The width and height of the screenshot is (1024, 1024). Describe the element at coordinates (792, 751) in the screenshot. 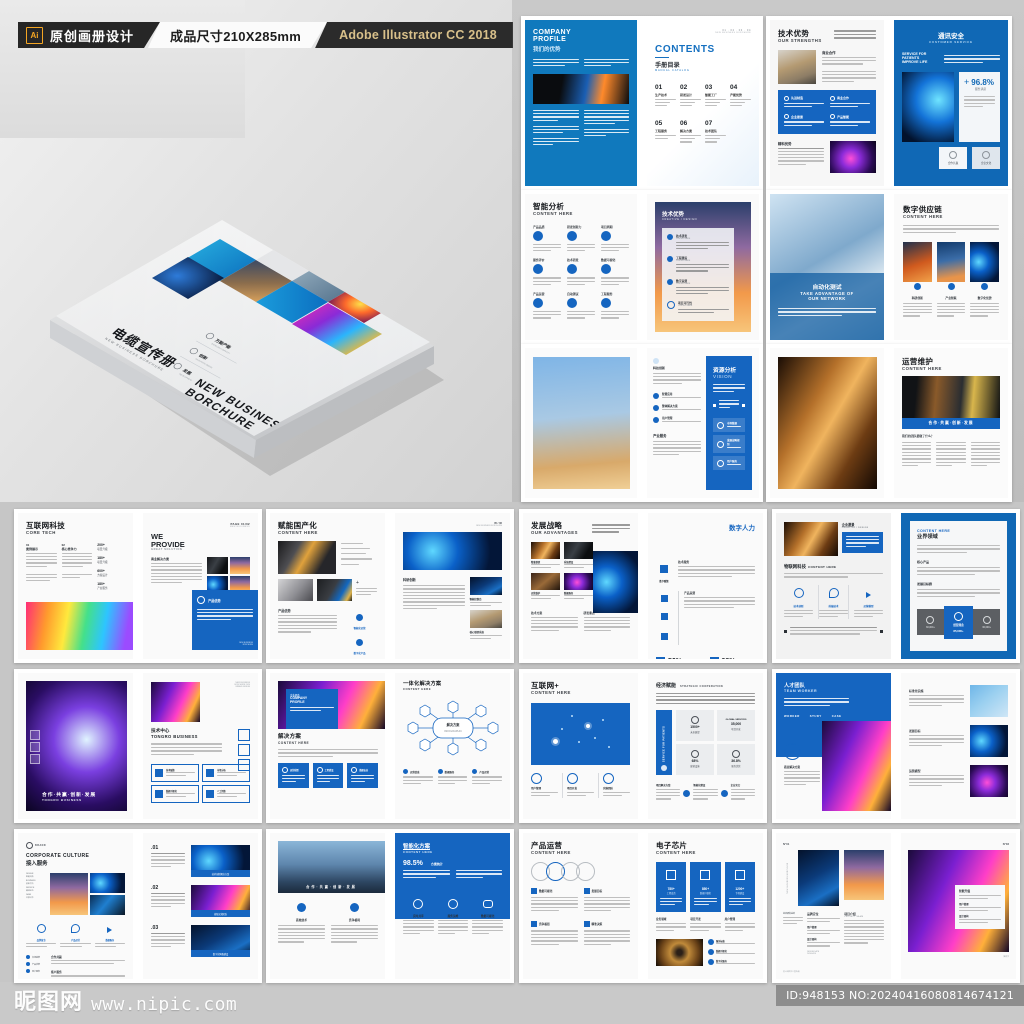

I see `tm-badge: 团队` at that location.